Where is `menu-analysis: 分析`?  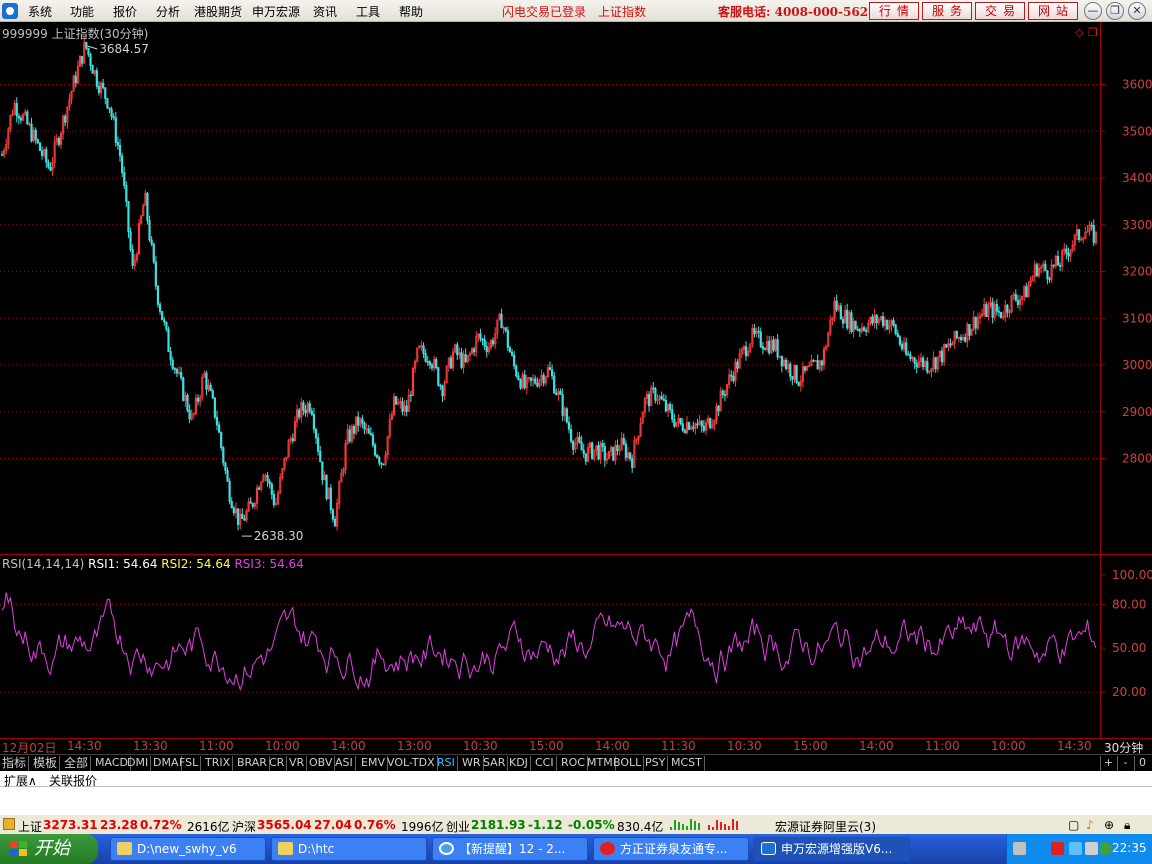
menu-analysis: 分析 is located at coordinates (168, 11).